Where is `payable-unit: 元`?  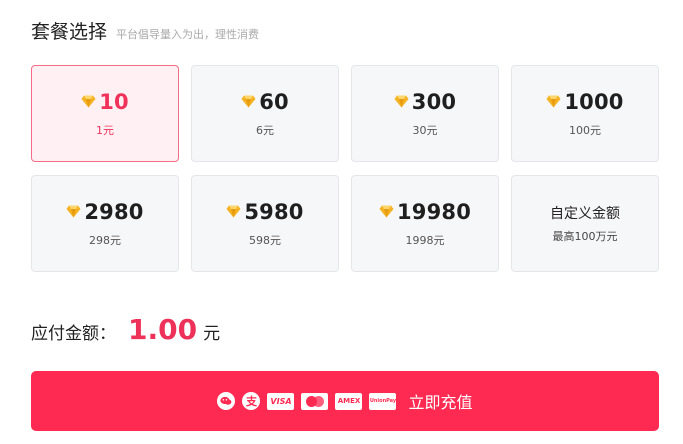 payable-unit: 元 is located at coordinates (212, 334).